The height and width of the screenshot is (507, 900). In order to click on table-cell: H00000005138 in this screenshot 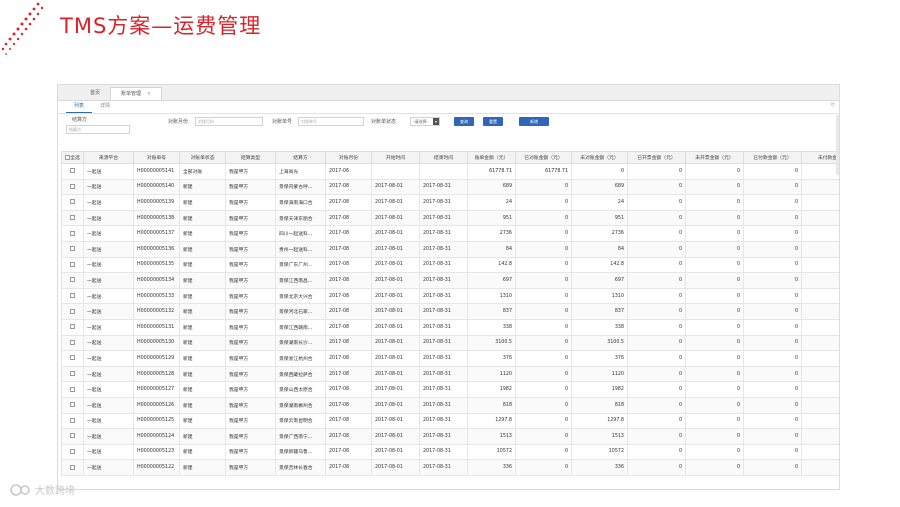, I will do `click(156, 218)`.